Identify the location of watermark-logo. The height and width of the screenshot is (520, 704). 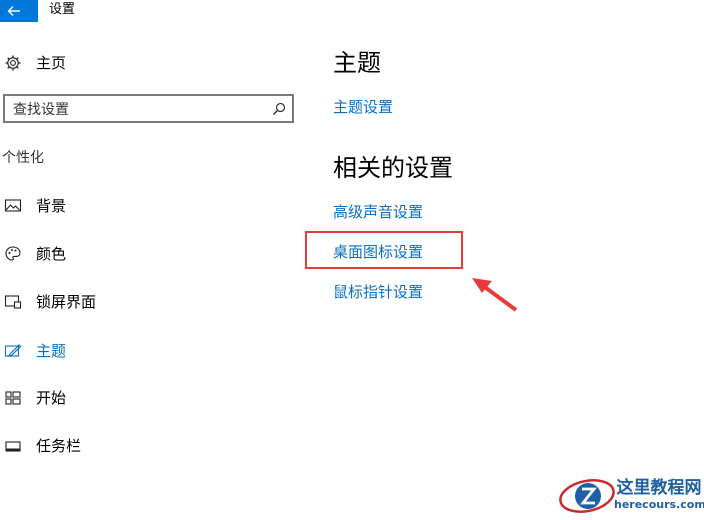
(587, 496).